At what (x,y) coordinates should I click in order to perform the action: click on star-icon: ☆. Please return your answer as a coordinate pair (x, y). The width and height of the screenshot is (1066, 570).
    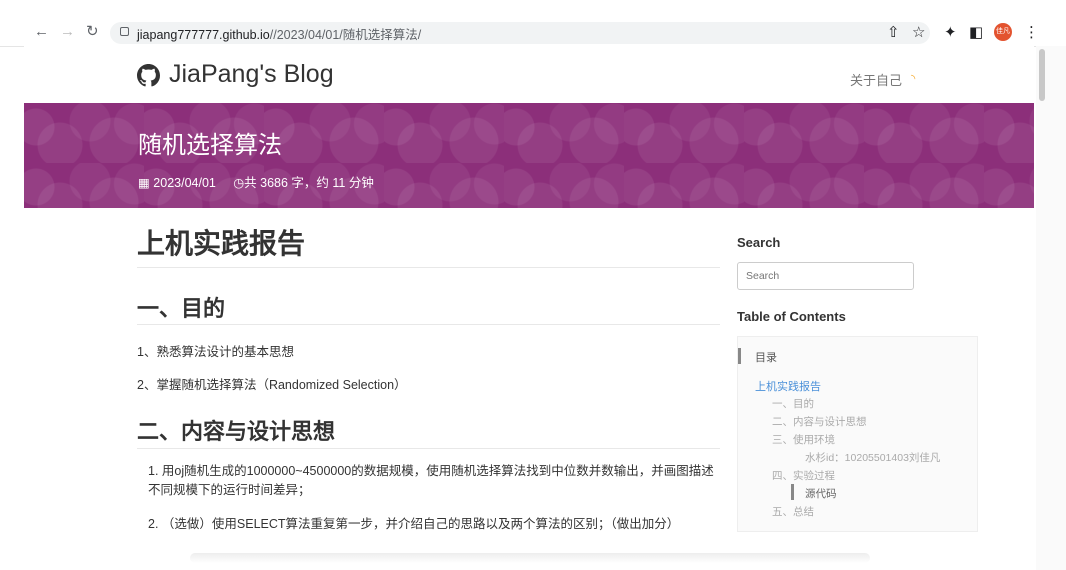
    Looking at the image, I should click on (918, 33).